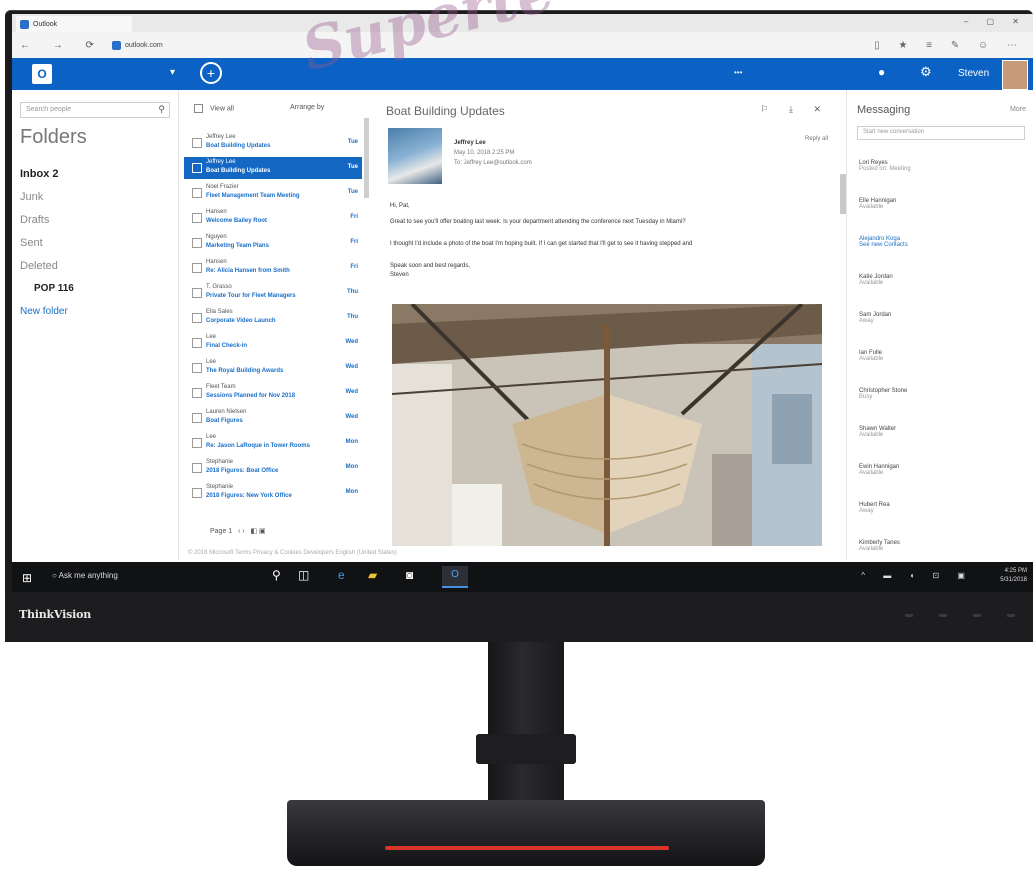 This screenshot has width=1033, height=871. I want to click on boat-workshop-photo, so click(607, 425).